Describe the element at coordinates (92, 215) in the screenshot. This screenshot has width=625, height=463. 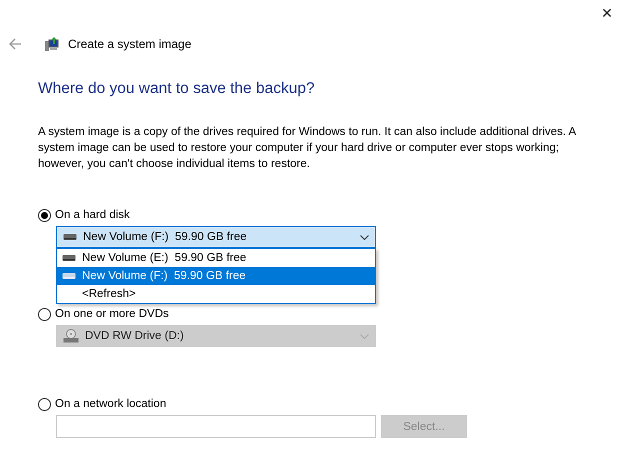
I see `radio-label: On a hard disk` at that location.